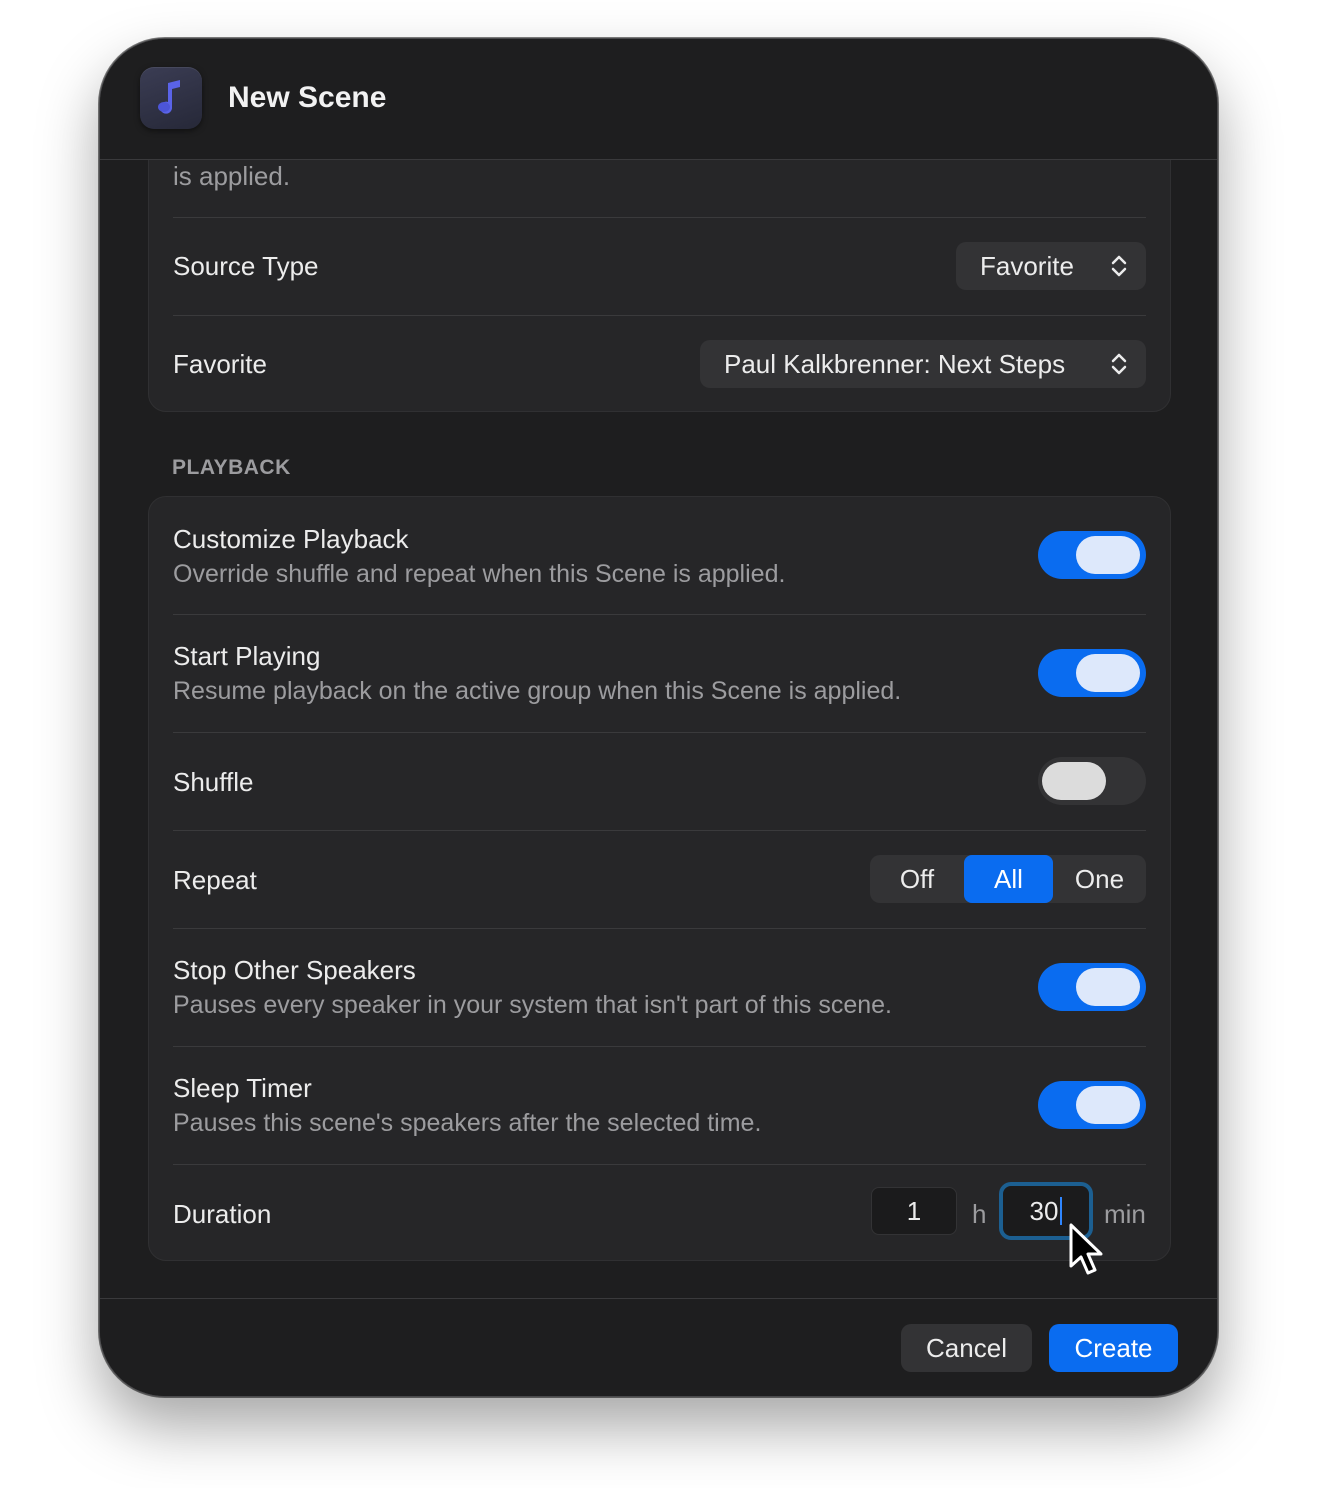 The image size is (1317, 1488). I want to click on partial-row: is applied., so click(659, 188).